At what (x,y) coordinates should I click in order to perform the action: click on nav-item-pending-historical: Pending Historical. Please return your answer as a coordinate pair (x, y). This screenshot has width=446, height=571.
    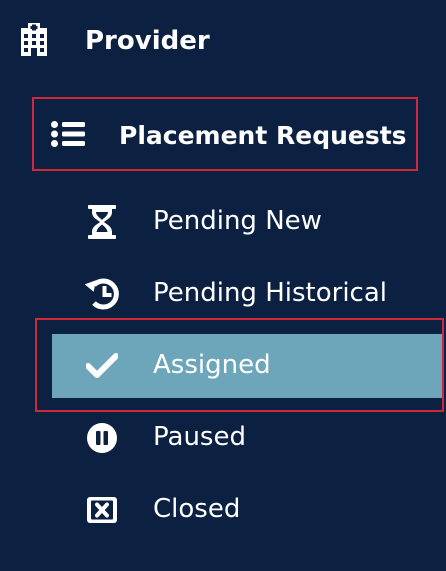
    Looking at the image, I should click on (247, 294).